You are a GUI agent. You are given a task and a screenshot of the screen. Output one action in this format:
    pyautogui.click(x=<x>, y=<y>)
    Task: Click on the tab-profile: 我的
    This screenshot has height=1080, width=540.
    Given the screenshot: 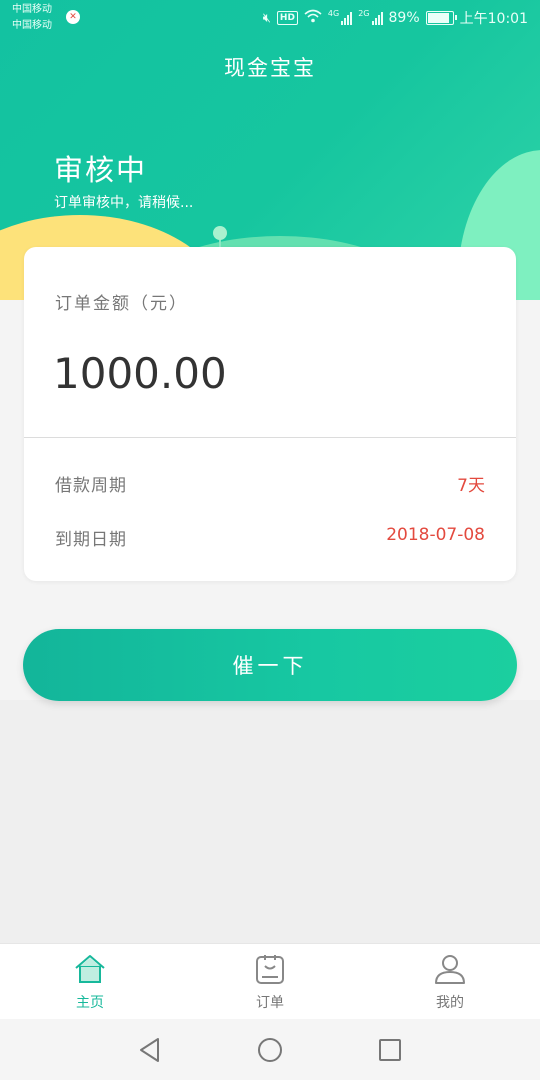 What is the action you would take?
    pyautogui.click(x=450, y=981)
    